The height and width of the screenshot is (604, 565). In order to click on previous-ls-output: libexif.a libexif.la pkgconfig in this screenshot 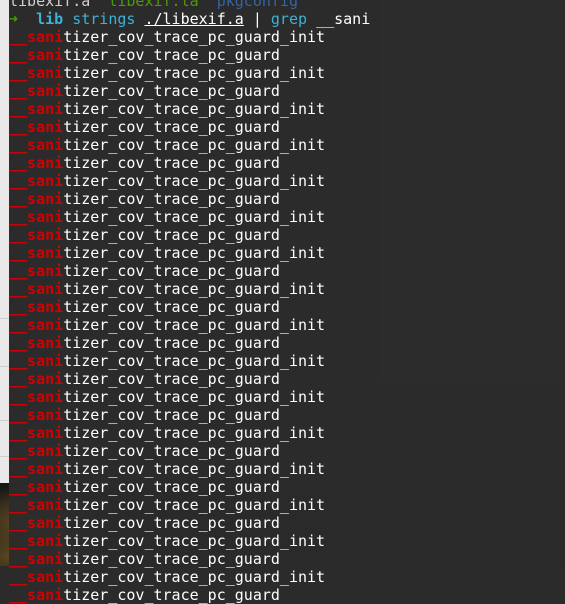, I will do `click(189, 5)`.